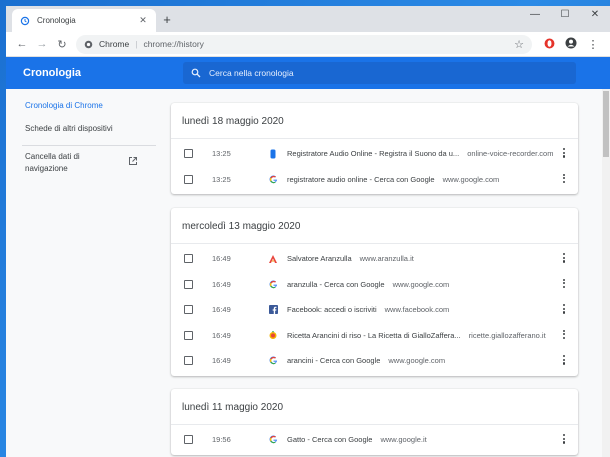 This screenshot has width=610, height=457. Describe the element at coordinates (519, 44) in the screenshot. I see `bookmark-star-icon: ☆` at that location.